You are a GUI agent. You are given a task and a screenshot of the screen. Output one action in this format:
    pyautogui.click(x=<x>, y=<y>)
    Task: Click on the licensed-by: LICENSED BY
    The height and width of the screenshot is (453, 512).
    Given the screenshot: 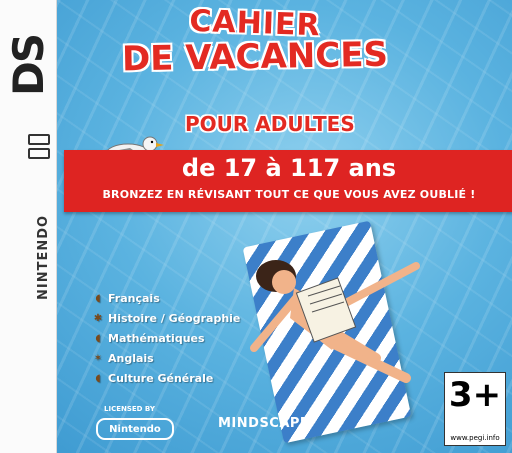 What is the action you would take?
    pyautogui.click(x=129, y=409)
    